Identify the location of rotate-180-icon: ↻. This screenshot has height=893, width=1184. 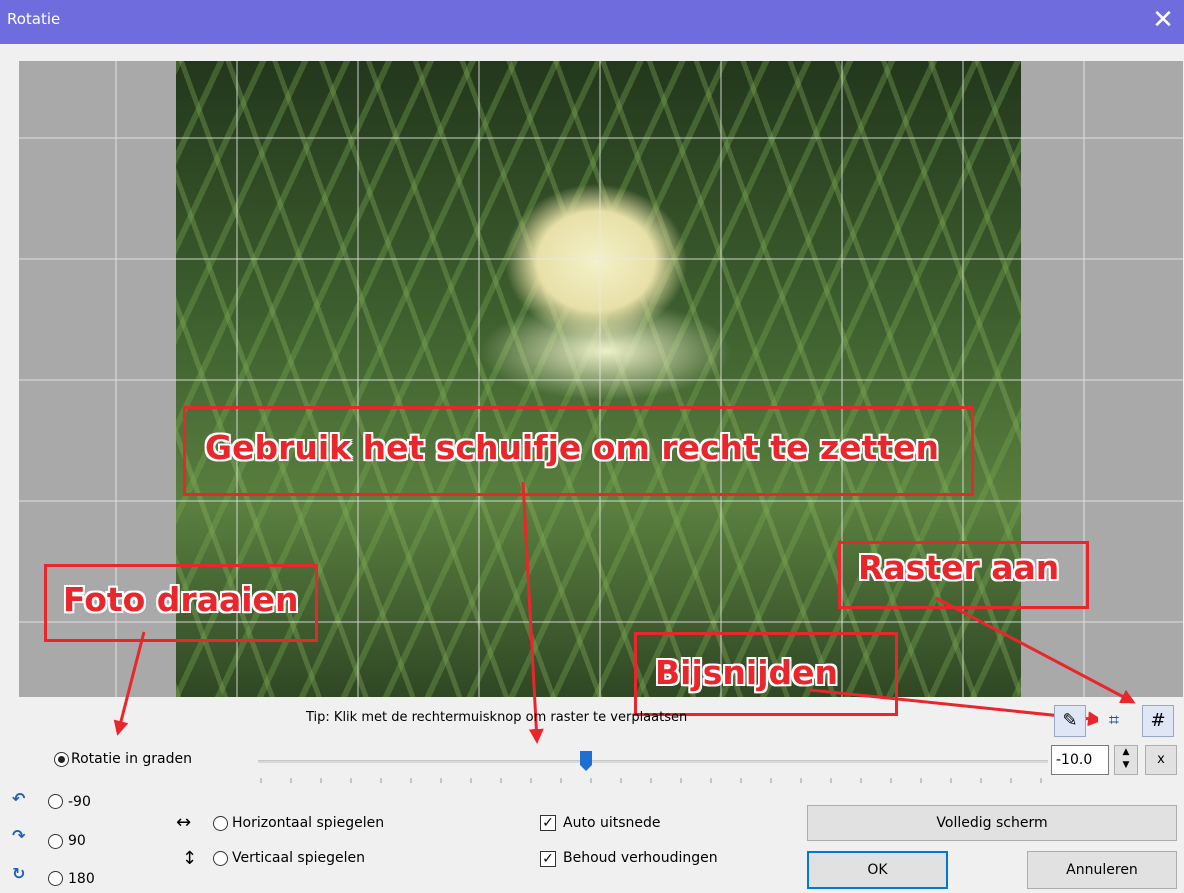
(19, 873).